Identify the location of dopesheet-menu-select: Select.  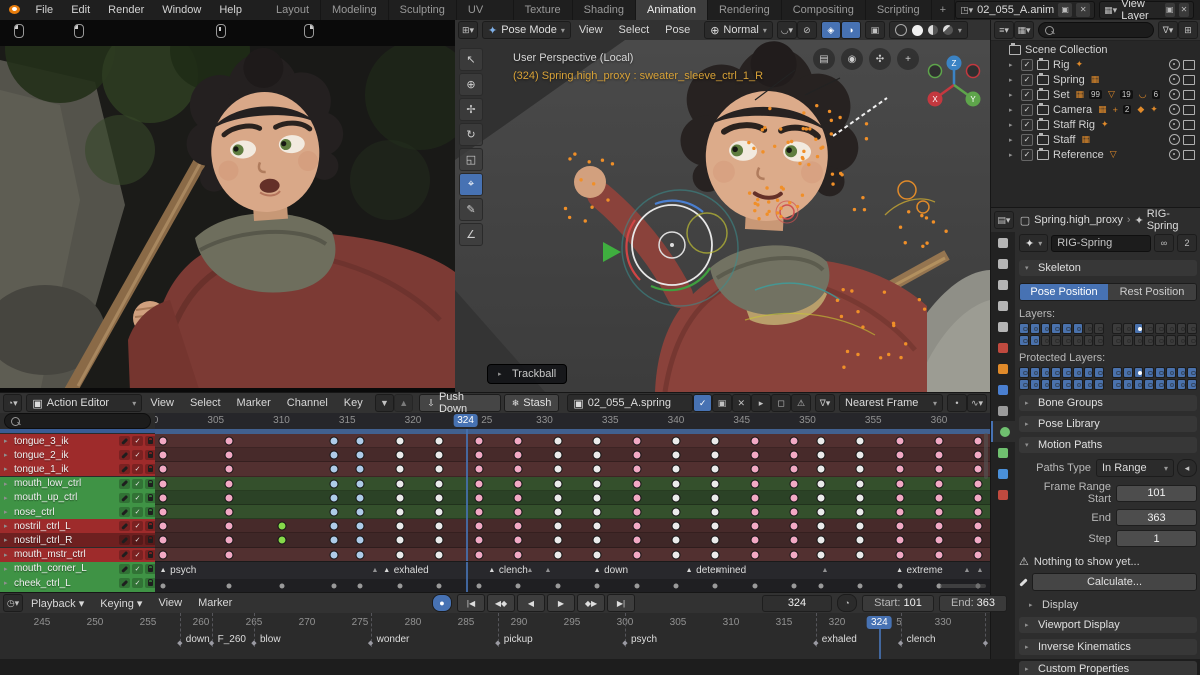
(205, 403).